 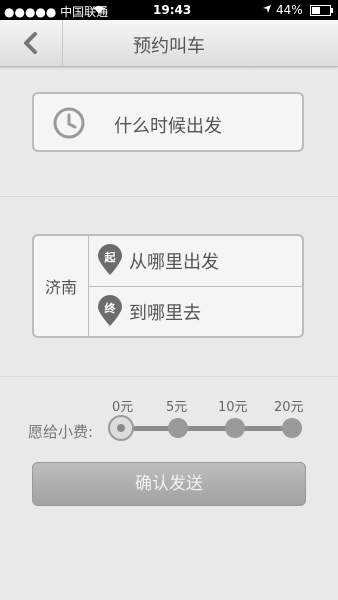 I want to click on origin-pin-char: 起, so click(x=110, y=257).